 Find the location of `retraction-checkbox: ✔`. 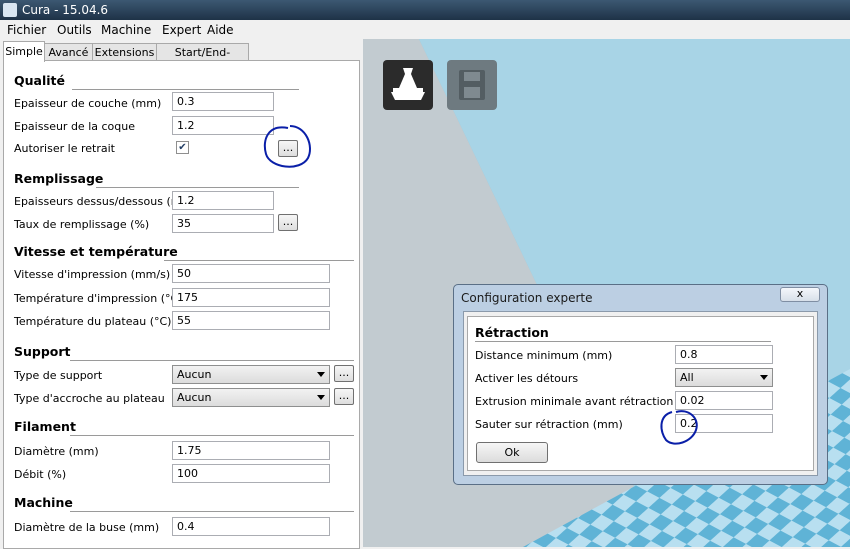

retraction-checkbox: ✔ is located at coordinates (182, 147).